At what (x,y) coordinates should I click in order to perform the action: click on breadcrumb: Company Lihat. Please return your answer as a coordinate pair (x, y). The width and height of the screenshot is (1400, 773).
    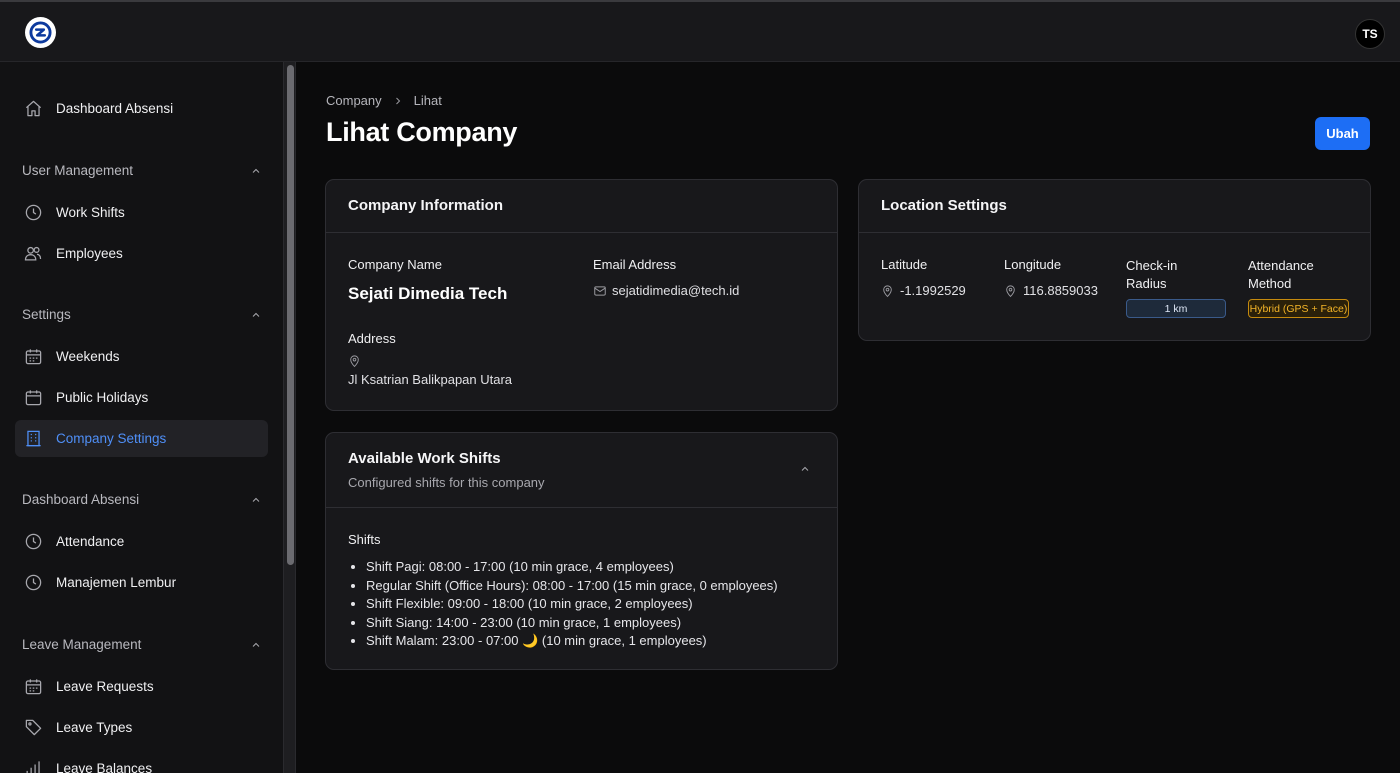
    Looking at the image, I should click on (384, 100).